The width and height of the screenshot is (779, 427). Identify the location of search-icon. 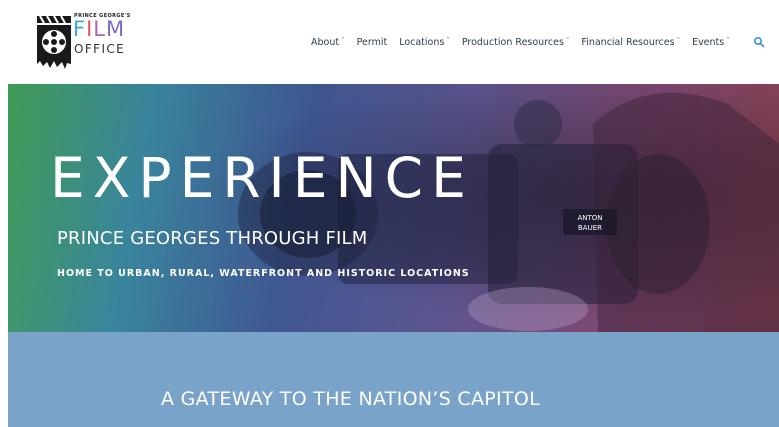
(759, 42).